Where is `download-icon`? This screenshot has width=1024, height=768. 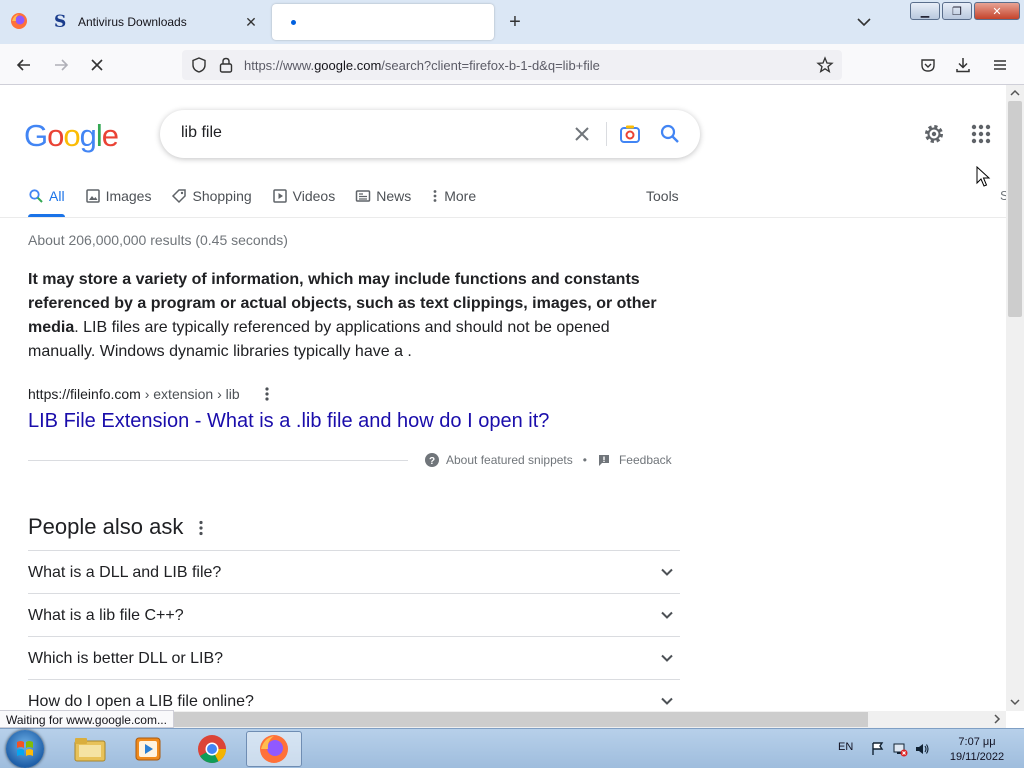
download-icon is located at coordinates (963, 65).